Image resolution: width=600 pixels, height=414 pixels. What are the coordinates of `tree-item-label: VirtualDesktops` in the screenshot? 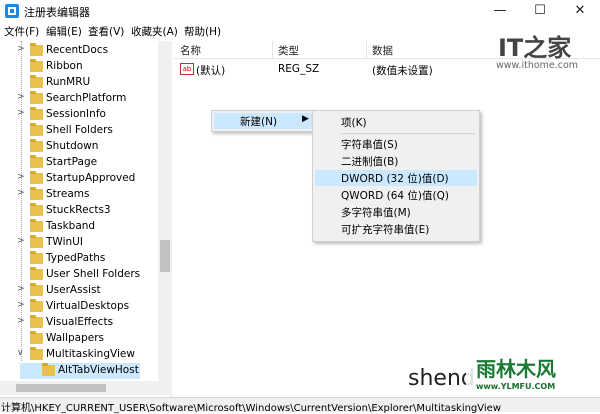 It's located at (88, 306).